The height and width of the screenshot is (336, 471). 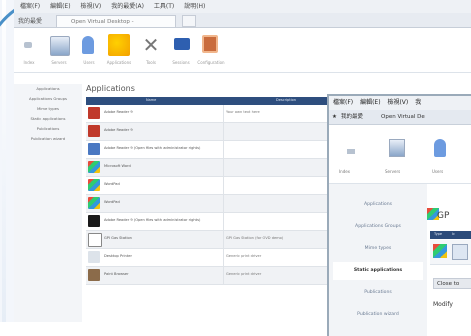 I want to click on window-icon, so click(x=94, y=149).